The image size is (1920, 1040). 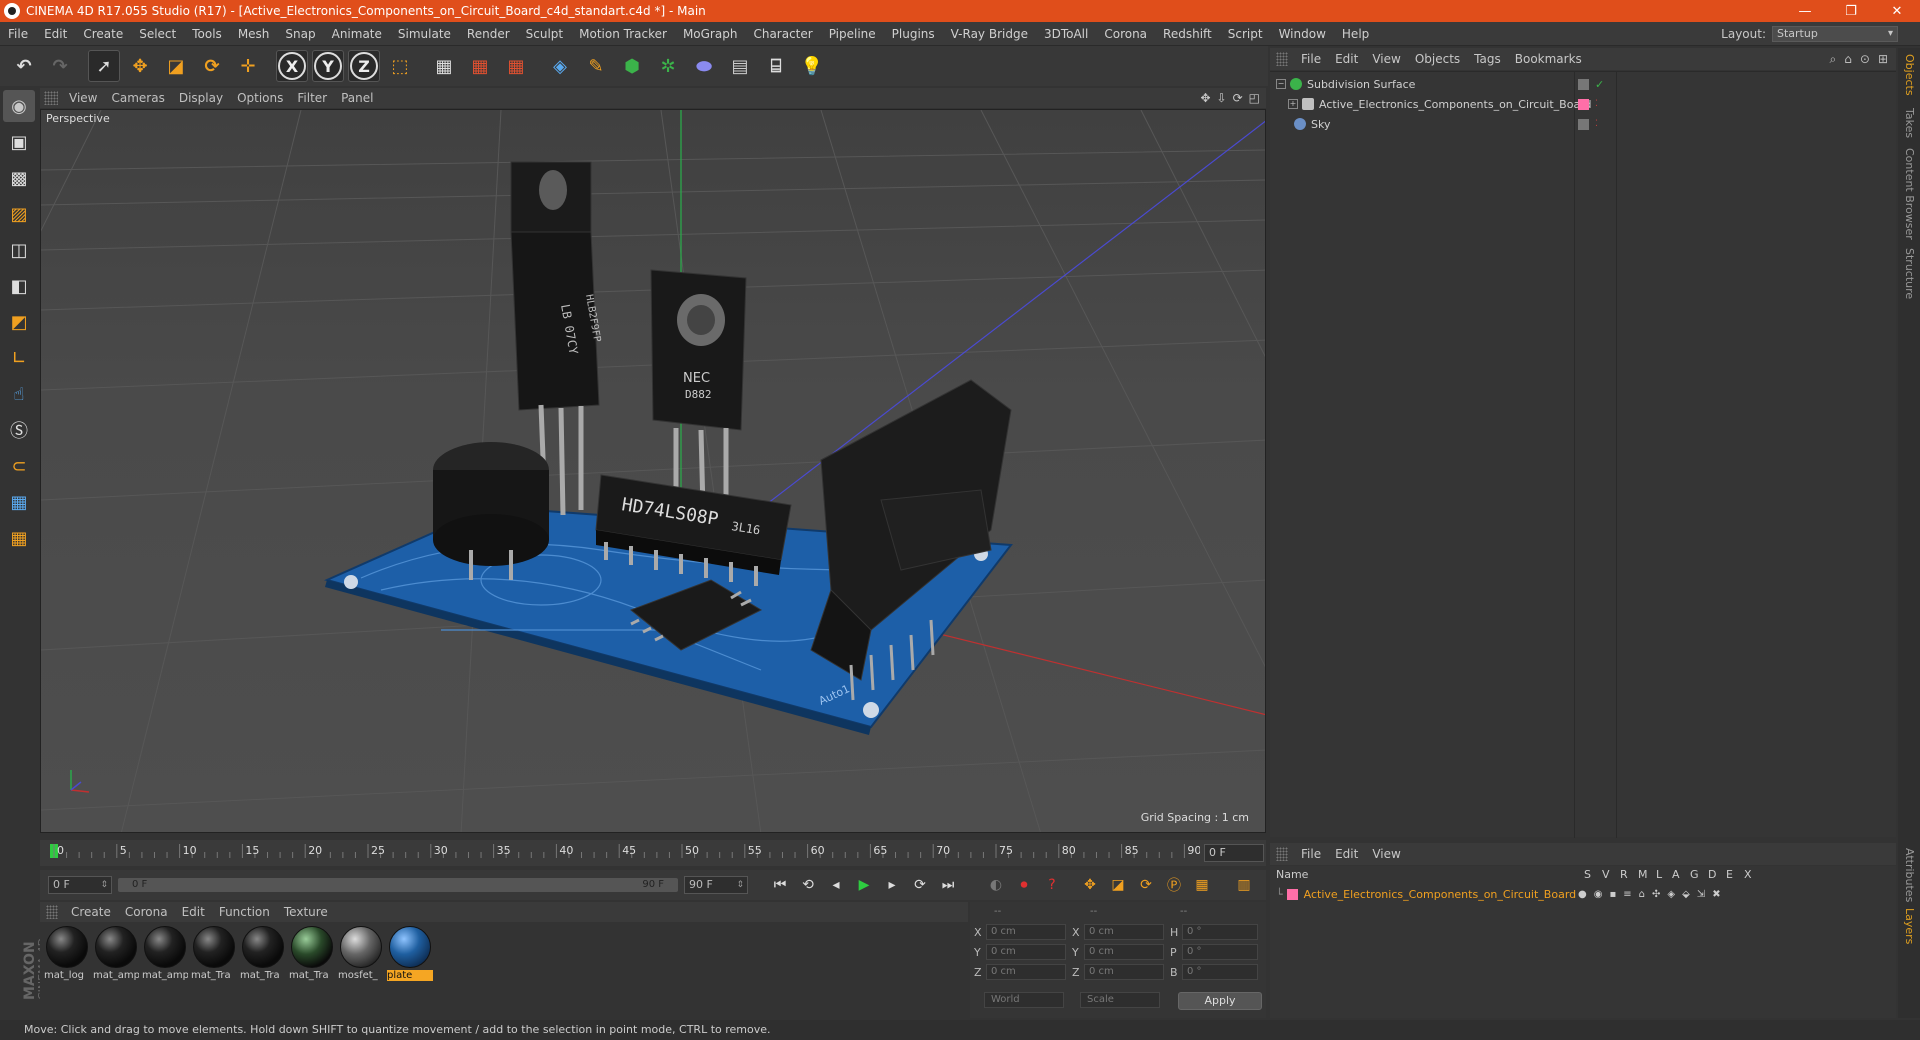 What do you see at coordinates (1346, 59) in the screenshot?
I see `objects-menu-edit: Edit` at bounding box center [1346, 59].